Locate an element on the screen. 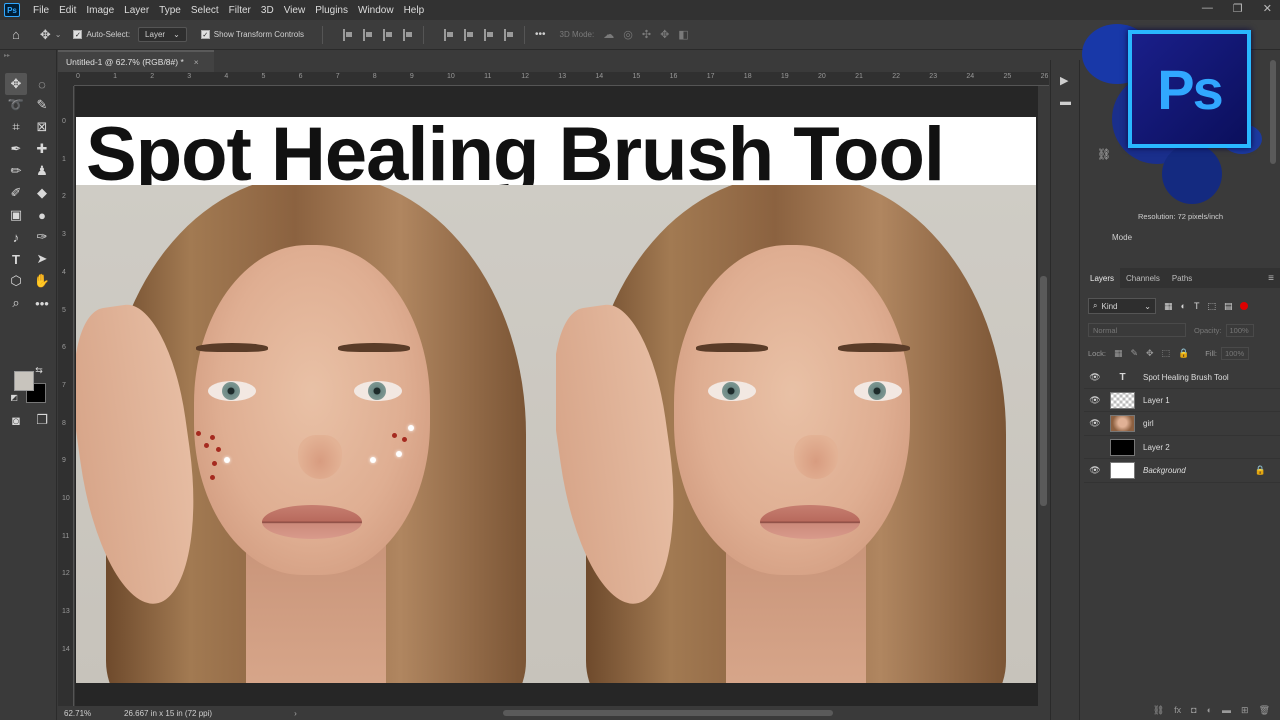 This screenshot has width=1280, height=720. layer-row: 👁 girl is located at coordinates (1182, 424).